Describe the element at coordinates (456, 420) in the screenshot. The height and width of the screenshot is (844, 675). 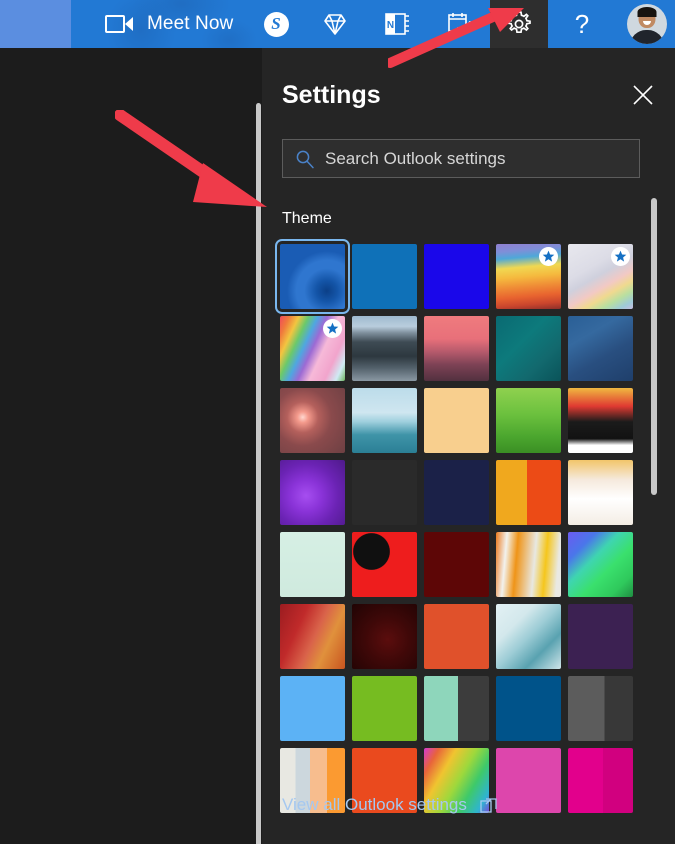
I see `theme-thumbnail-orange-star` at that location.